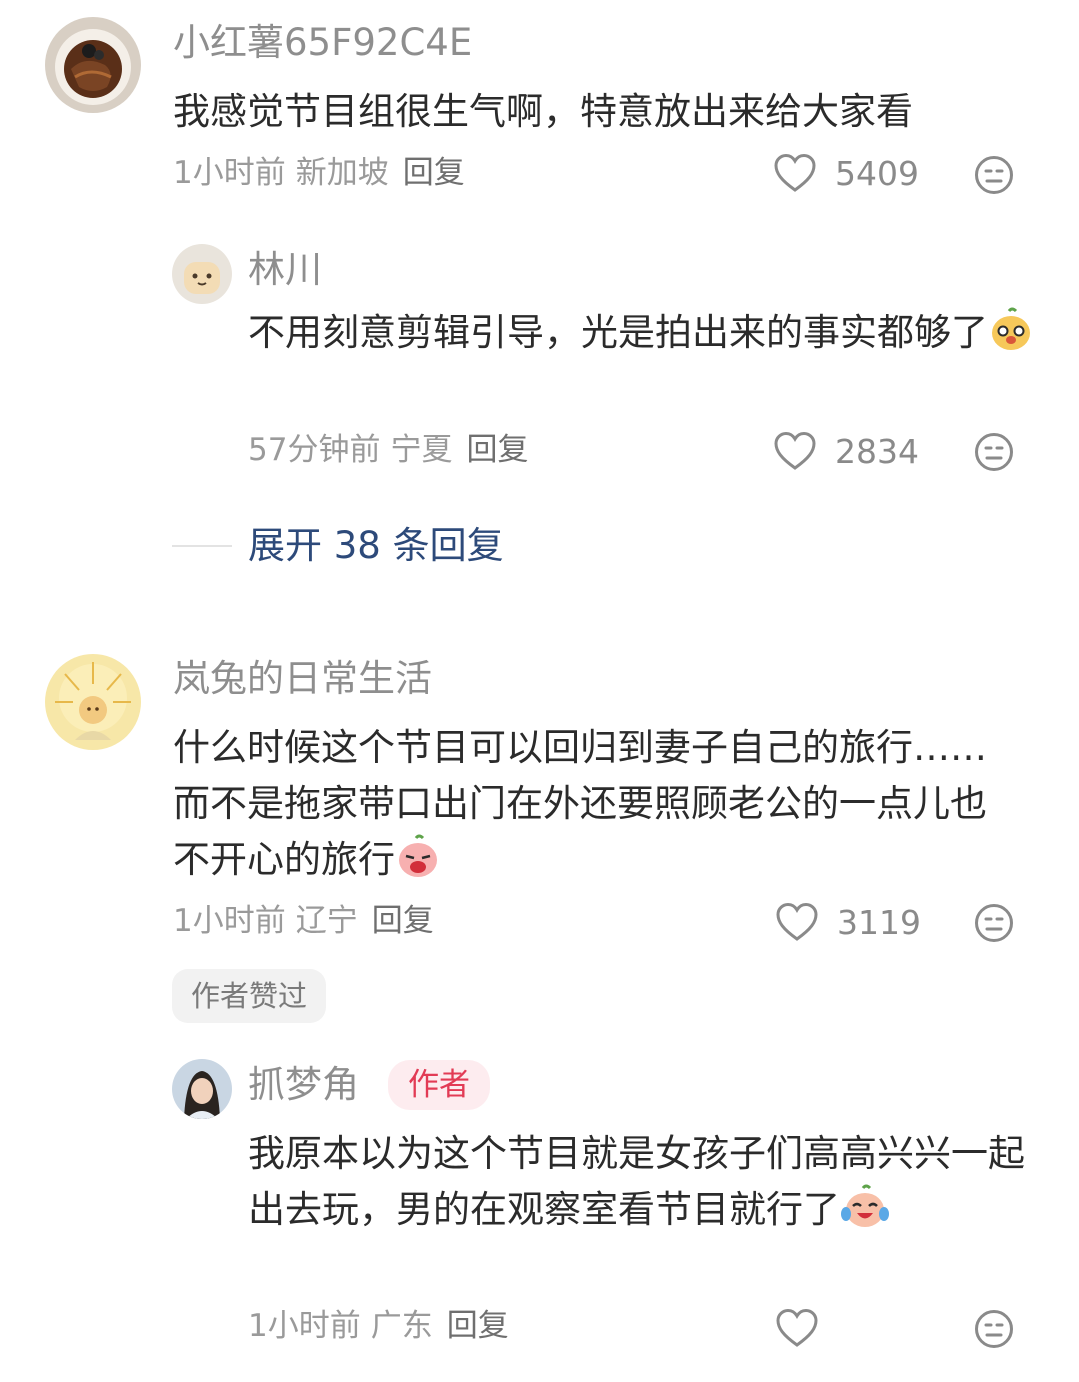 This screenshot has width=1079, height=1382. Describe the element at coordinates (303, 1084) in the screenshot. I see `username: 抓梦角` at that location.